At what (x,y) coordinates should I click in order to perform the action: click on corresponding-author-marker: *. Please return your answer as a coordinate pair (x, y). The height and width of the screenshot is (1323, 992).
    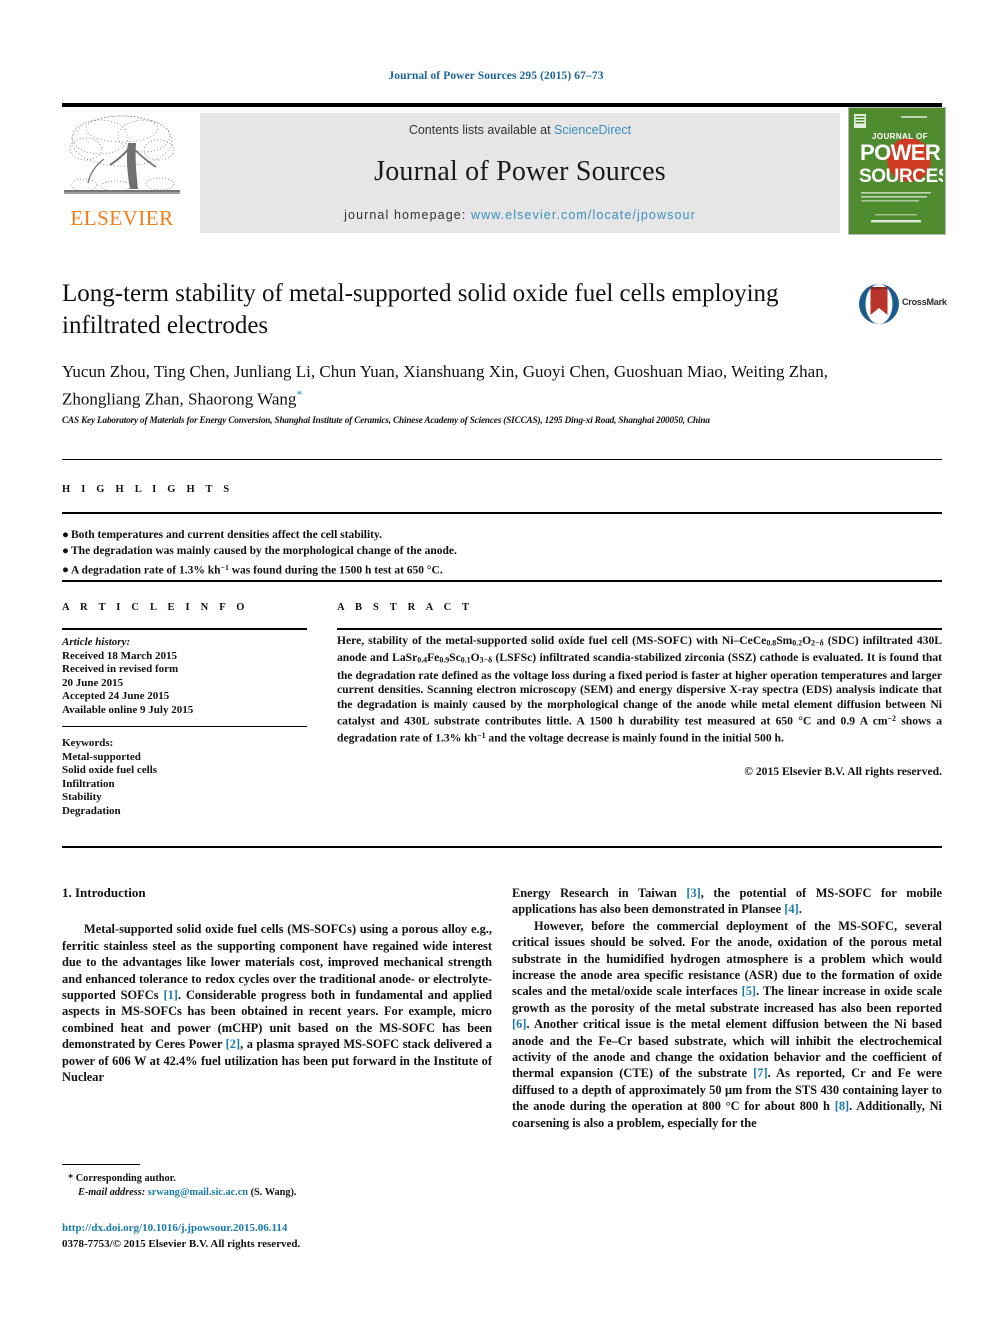
    Looking at the image, I should click on (299, 394).